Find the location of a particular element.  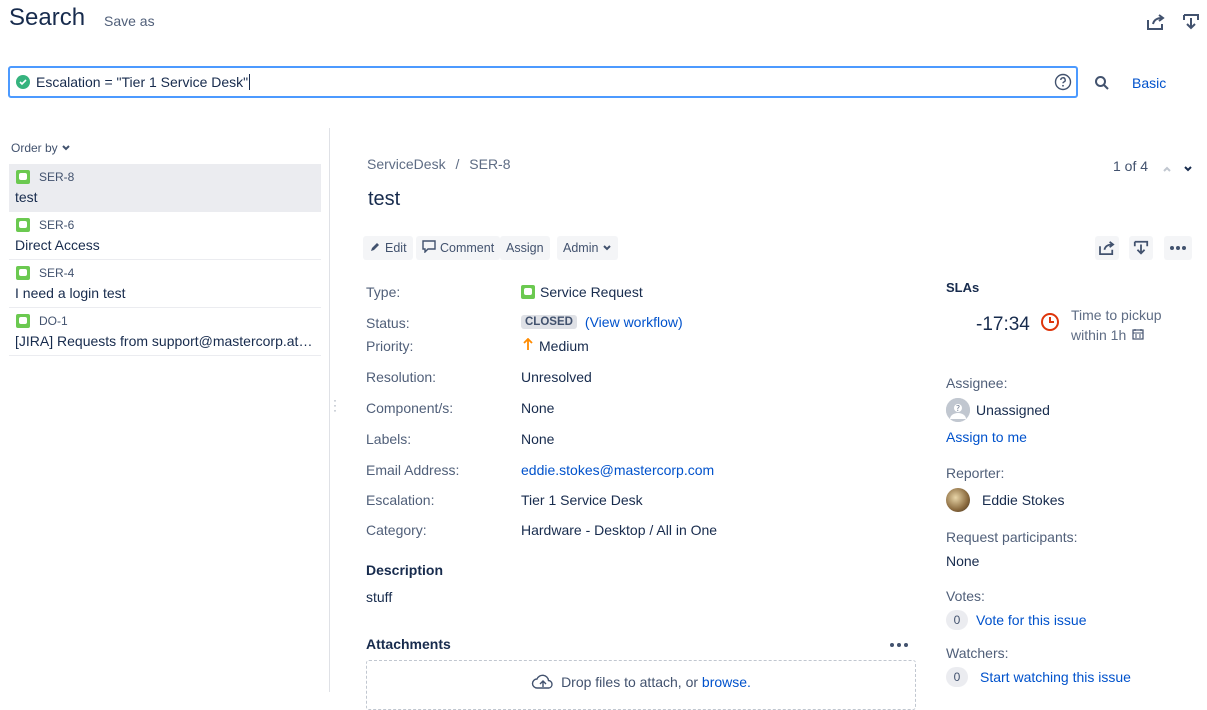

admin-dropdown: Admin is located at coordinates (588, 248).